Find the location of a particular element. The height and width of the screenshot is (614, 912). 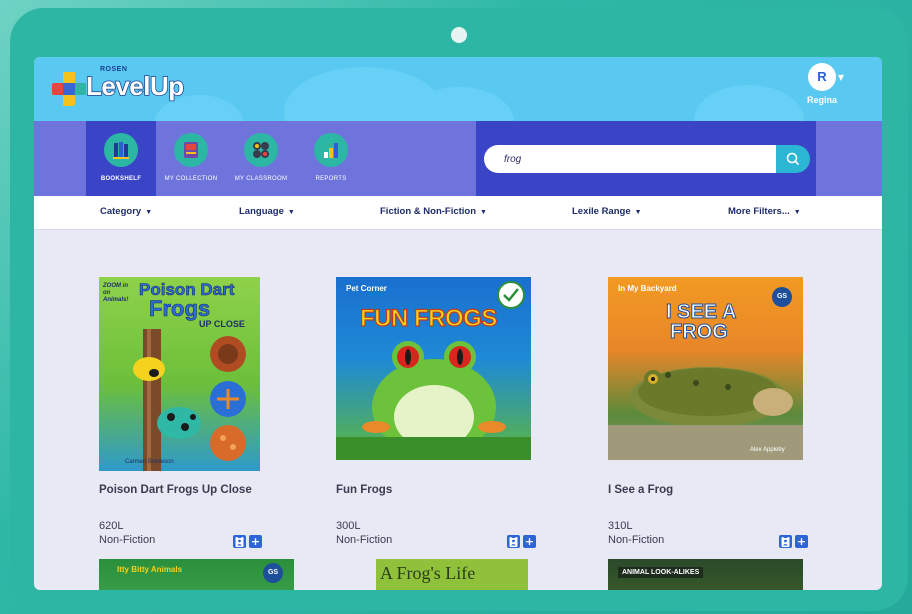

cover-title: ANIMAL LOOK-ALIKES is located at coordinates (661, 572).